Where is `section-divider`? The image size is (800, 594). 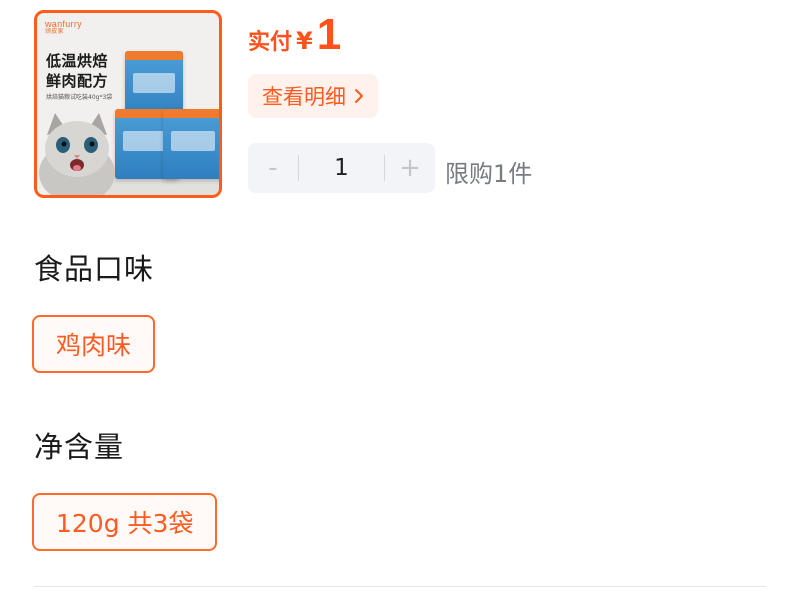 section-divider is located at coordinates (400, 586).